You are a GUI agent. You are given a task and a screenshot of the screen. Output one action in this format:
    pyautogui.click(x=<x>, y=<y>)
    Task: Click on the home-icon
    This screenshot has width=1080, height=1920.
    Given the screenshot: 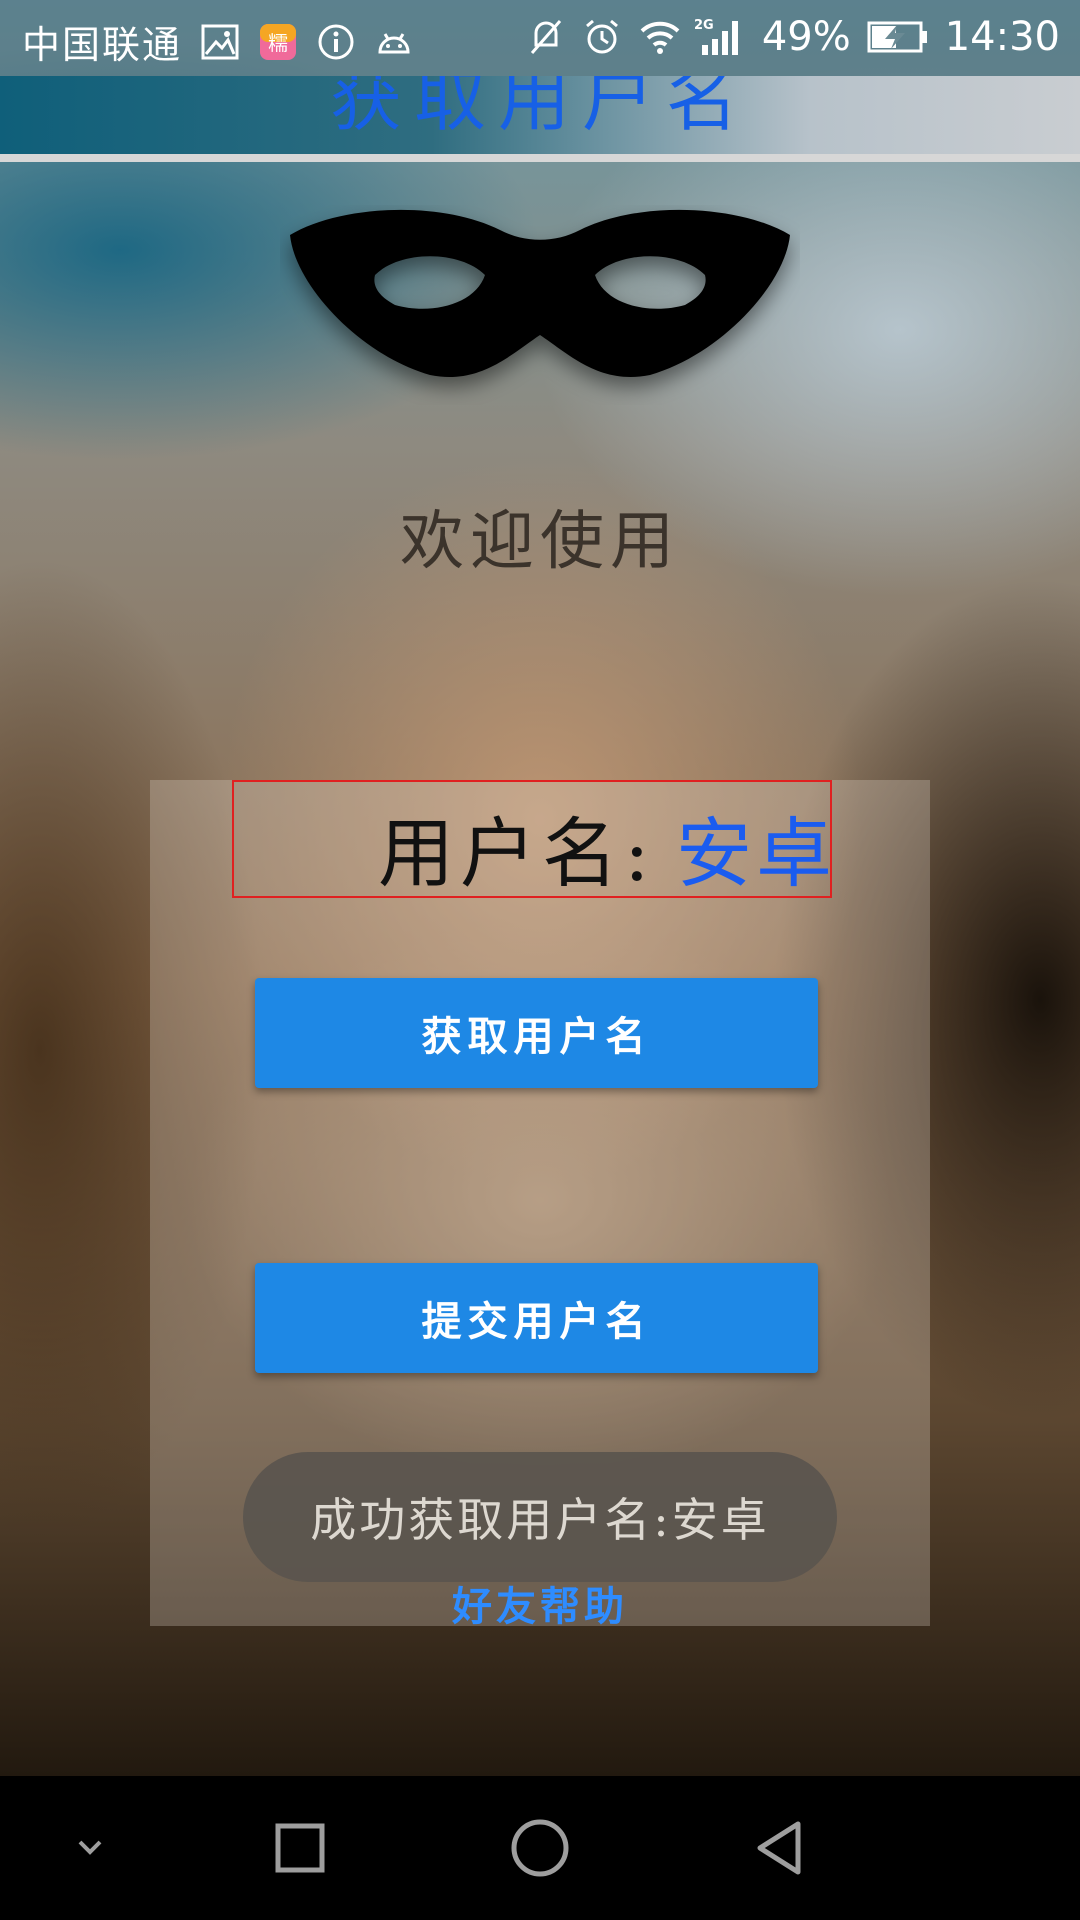 What is the action you would take?
    pyautogui.click(x=540, y=1848)
    